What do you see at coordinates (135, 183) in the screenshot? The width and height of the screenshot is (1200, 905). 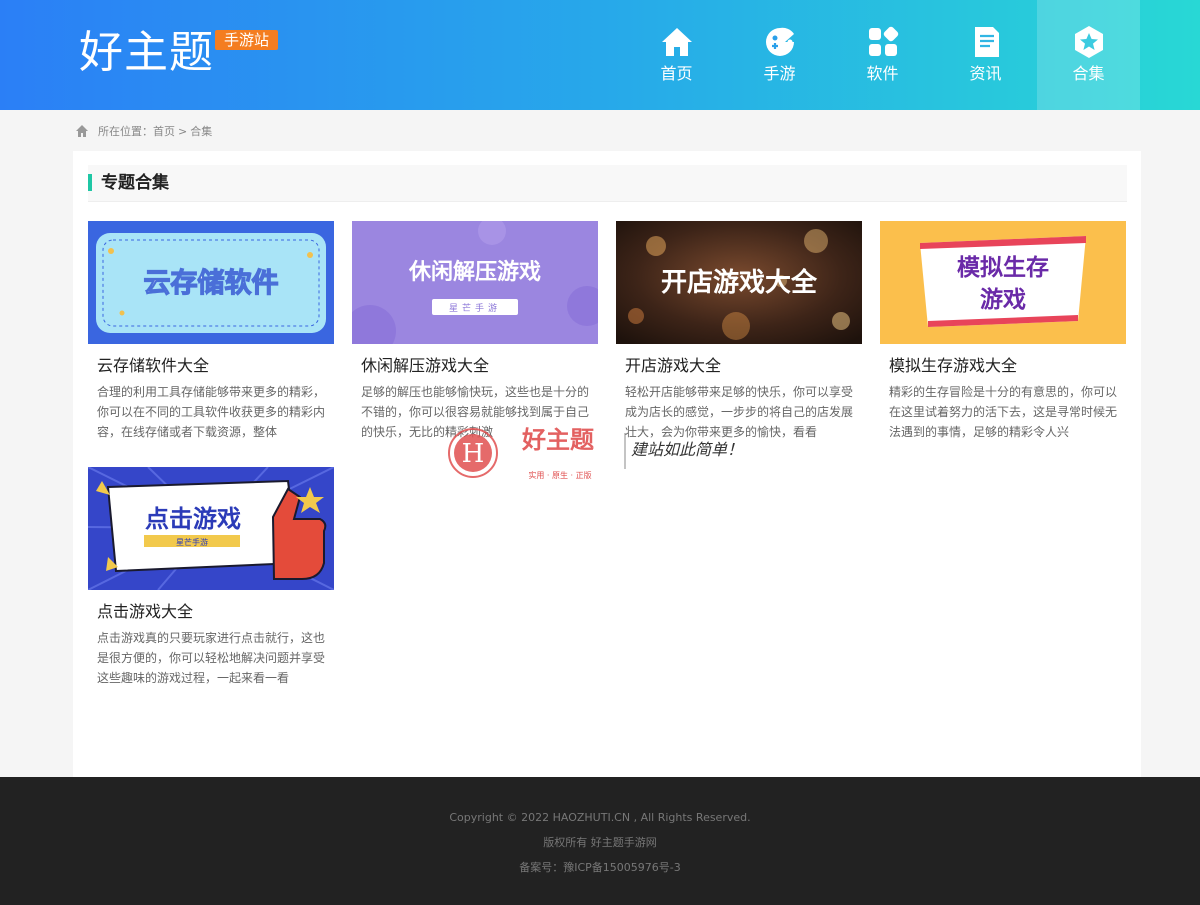 I see `section-title: 专题合集` at bounding box center [135, 183].